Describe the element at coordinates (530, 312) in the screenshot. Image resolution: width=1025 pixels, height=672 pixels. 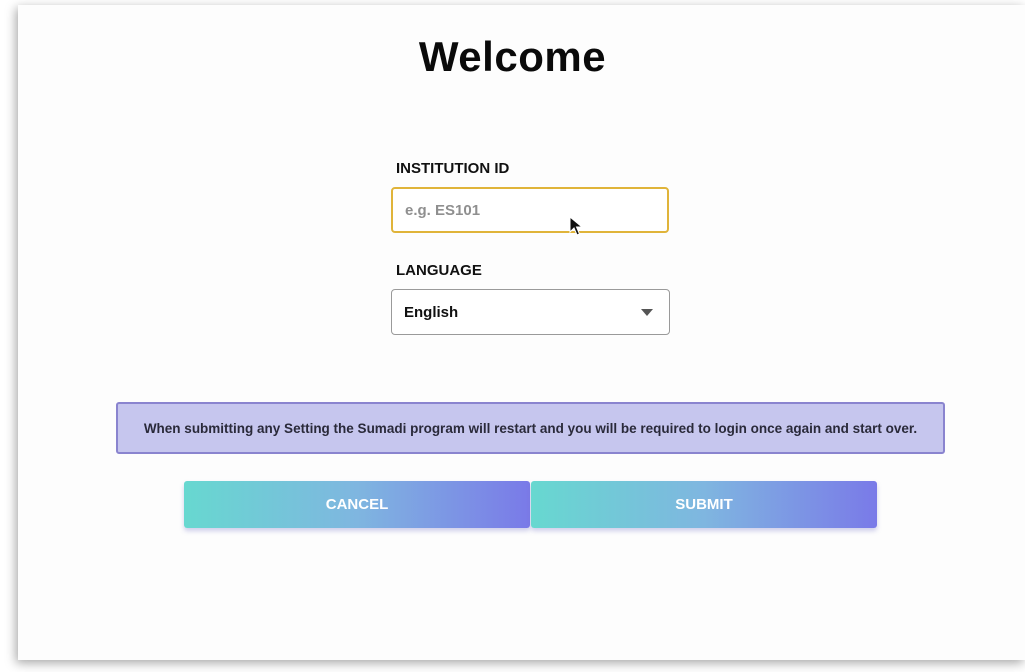
I see `language-select: English` at that location.